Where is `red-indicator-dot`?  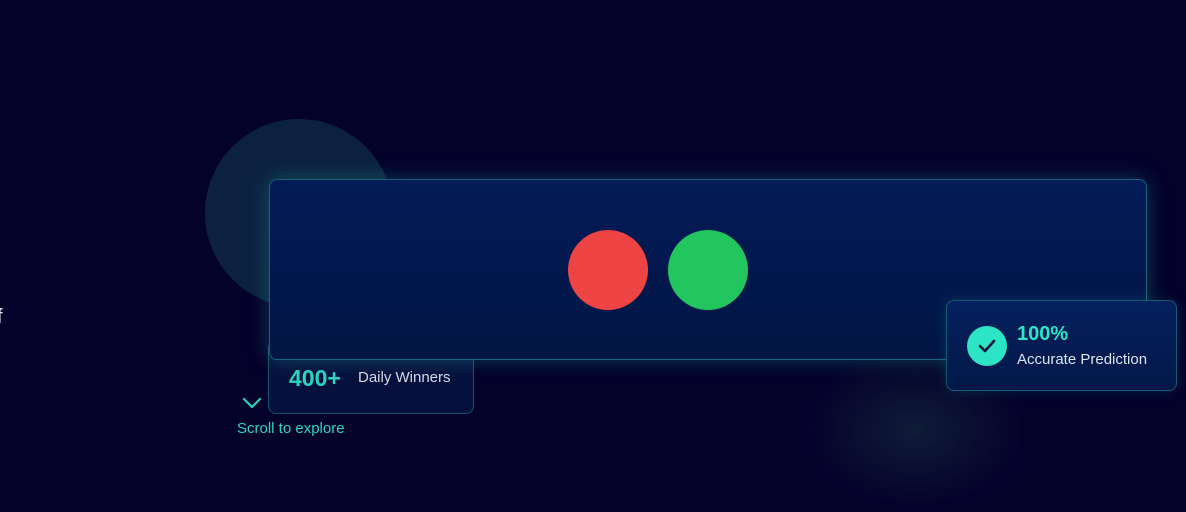 red-indicator-dot is located at coordinates (608, 270).